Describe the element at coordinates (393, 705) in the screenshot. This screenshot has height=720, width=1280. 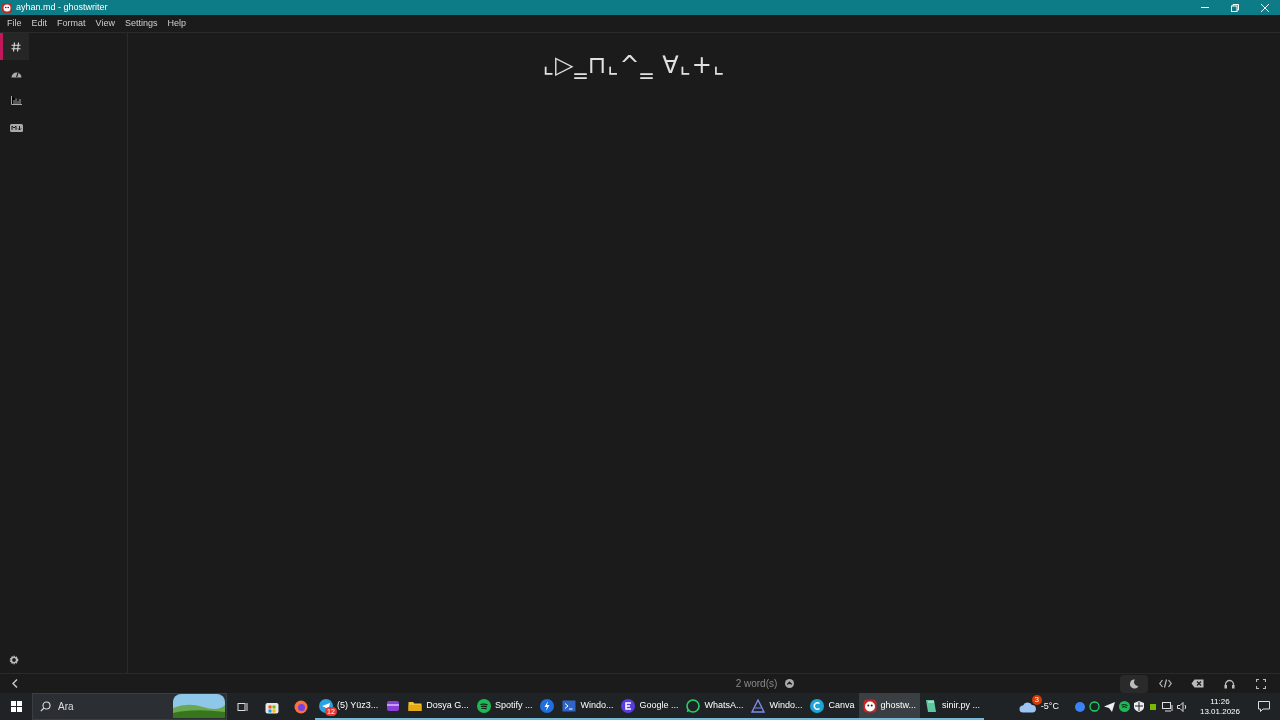
I see `clapper-app-icon` at that location.